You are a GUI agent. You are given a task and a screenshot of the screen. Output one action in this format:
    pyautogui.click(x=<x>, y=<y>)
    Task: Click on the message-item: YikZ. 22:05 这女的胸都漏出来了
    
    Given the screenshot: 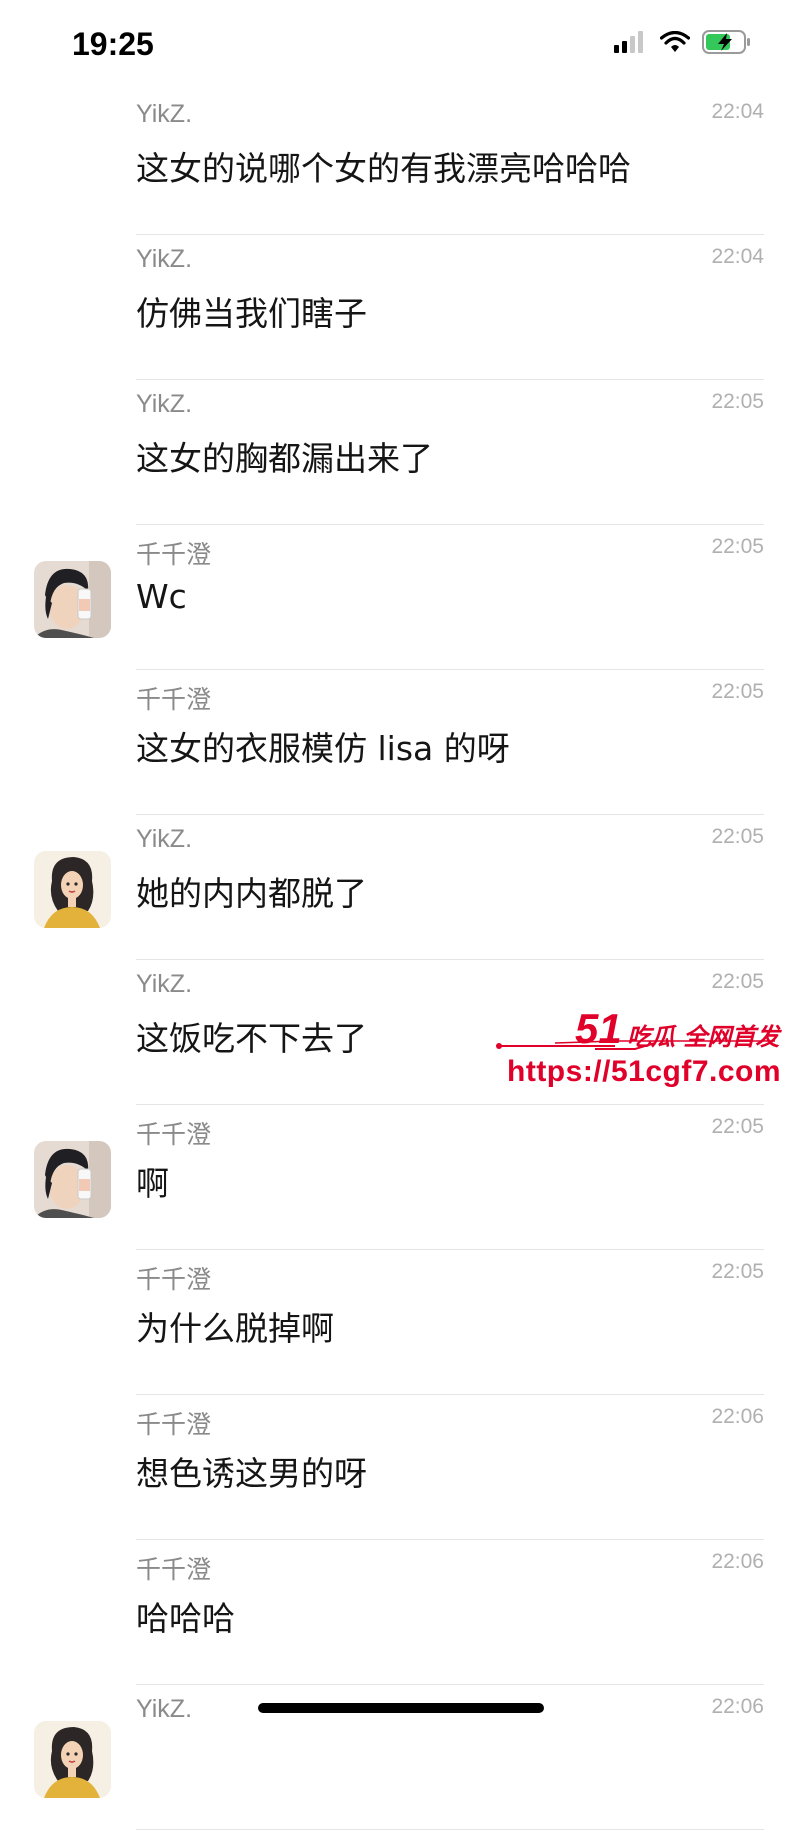 What is the action you would take?
    pyautogui.click(x=400, y=452)
    